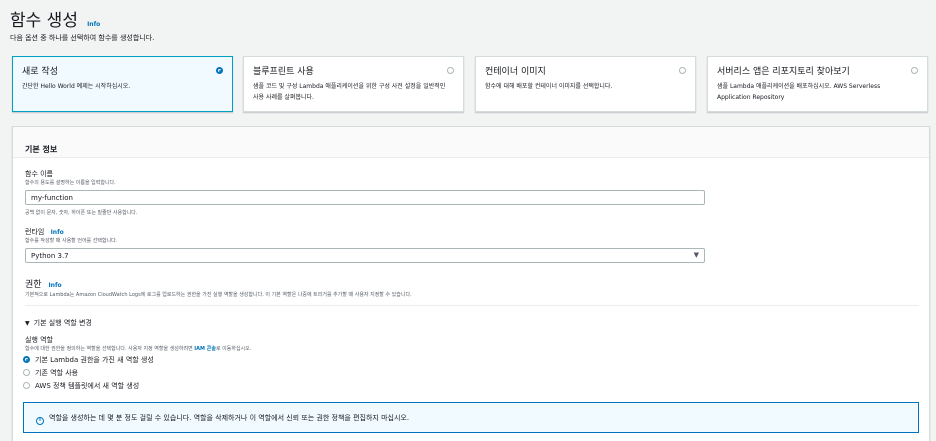  I want to click on expand-label: 기본 실행 역할 변경, so click(62, 323).